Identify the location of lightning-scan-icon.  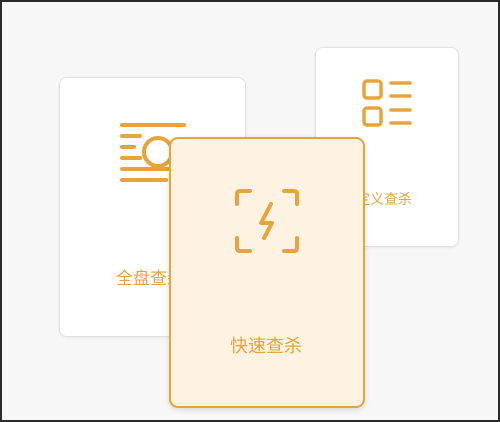
(267, 223).